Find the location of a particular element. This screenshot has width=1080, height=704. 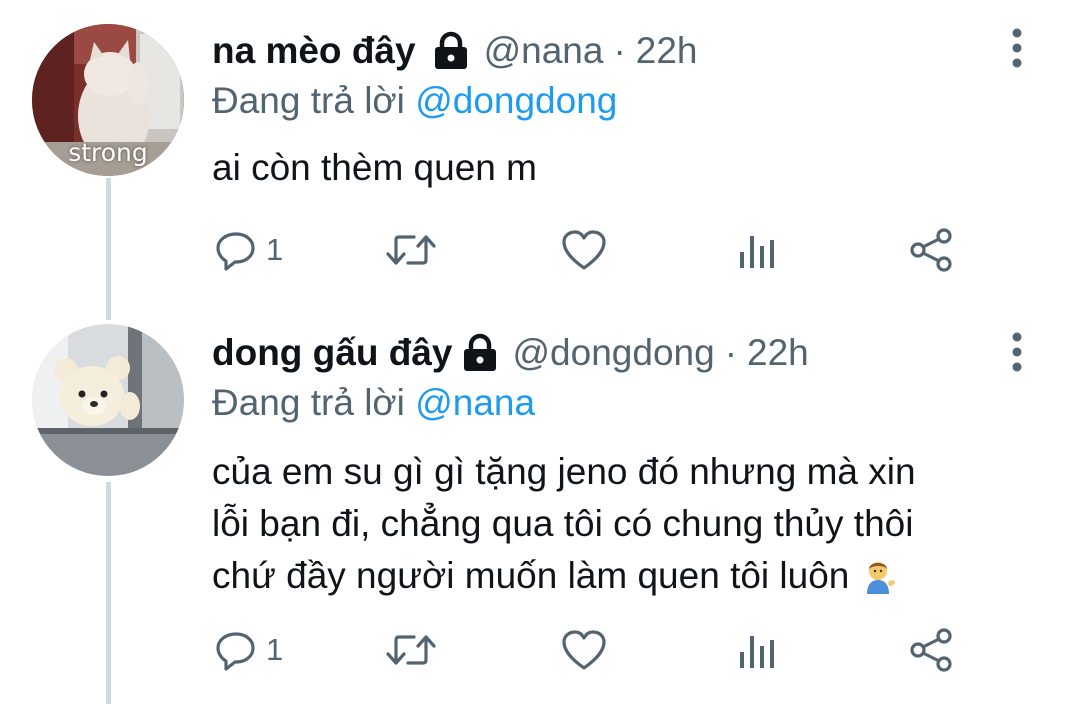

person-tipping-hand-emoji-icon is located at coordinates (878, 575).